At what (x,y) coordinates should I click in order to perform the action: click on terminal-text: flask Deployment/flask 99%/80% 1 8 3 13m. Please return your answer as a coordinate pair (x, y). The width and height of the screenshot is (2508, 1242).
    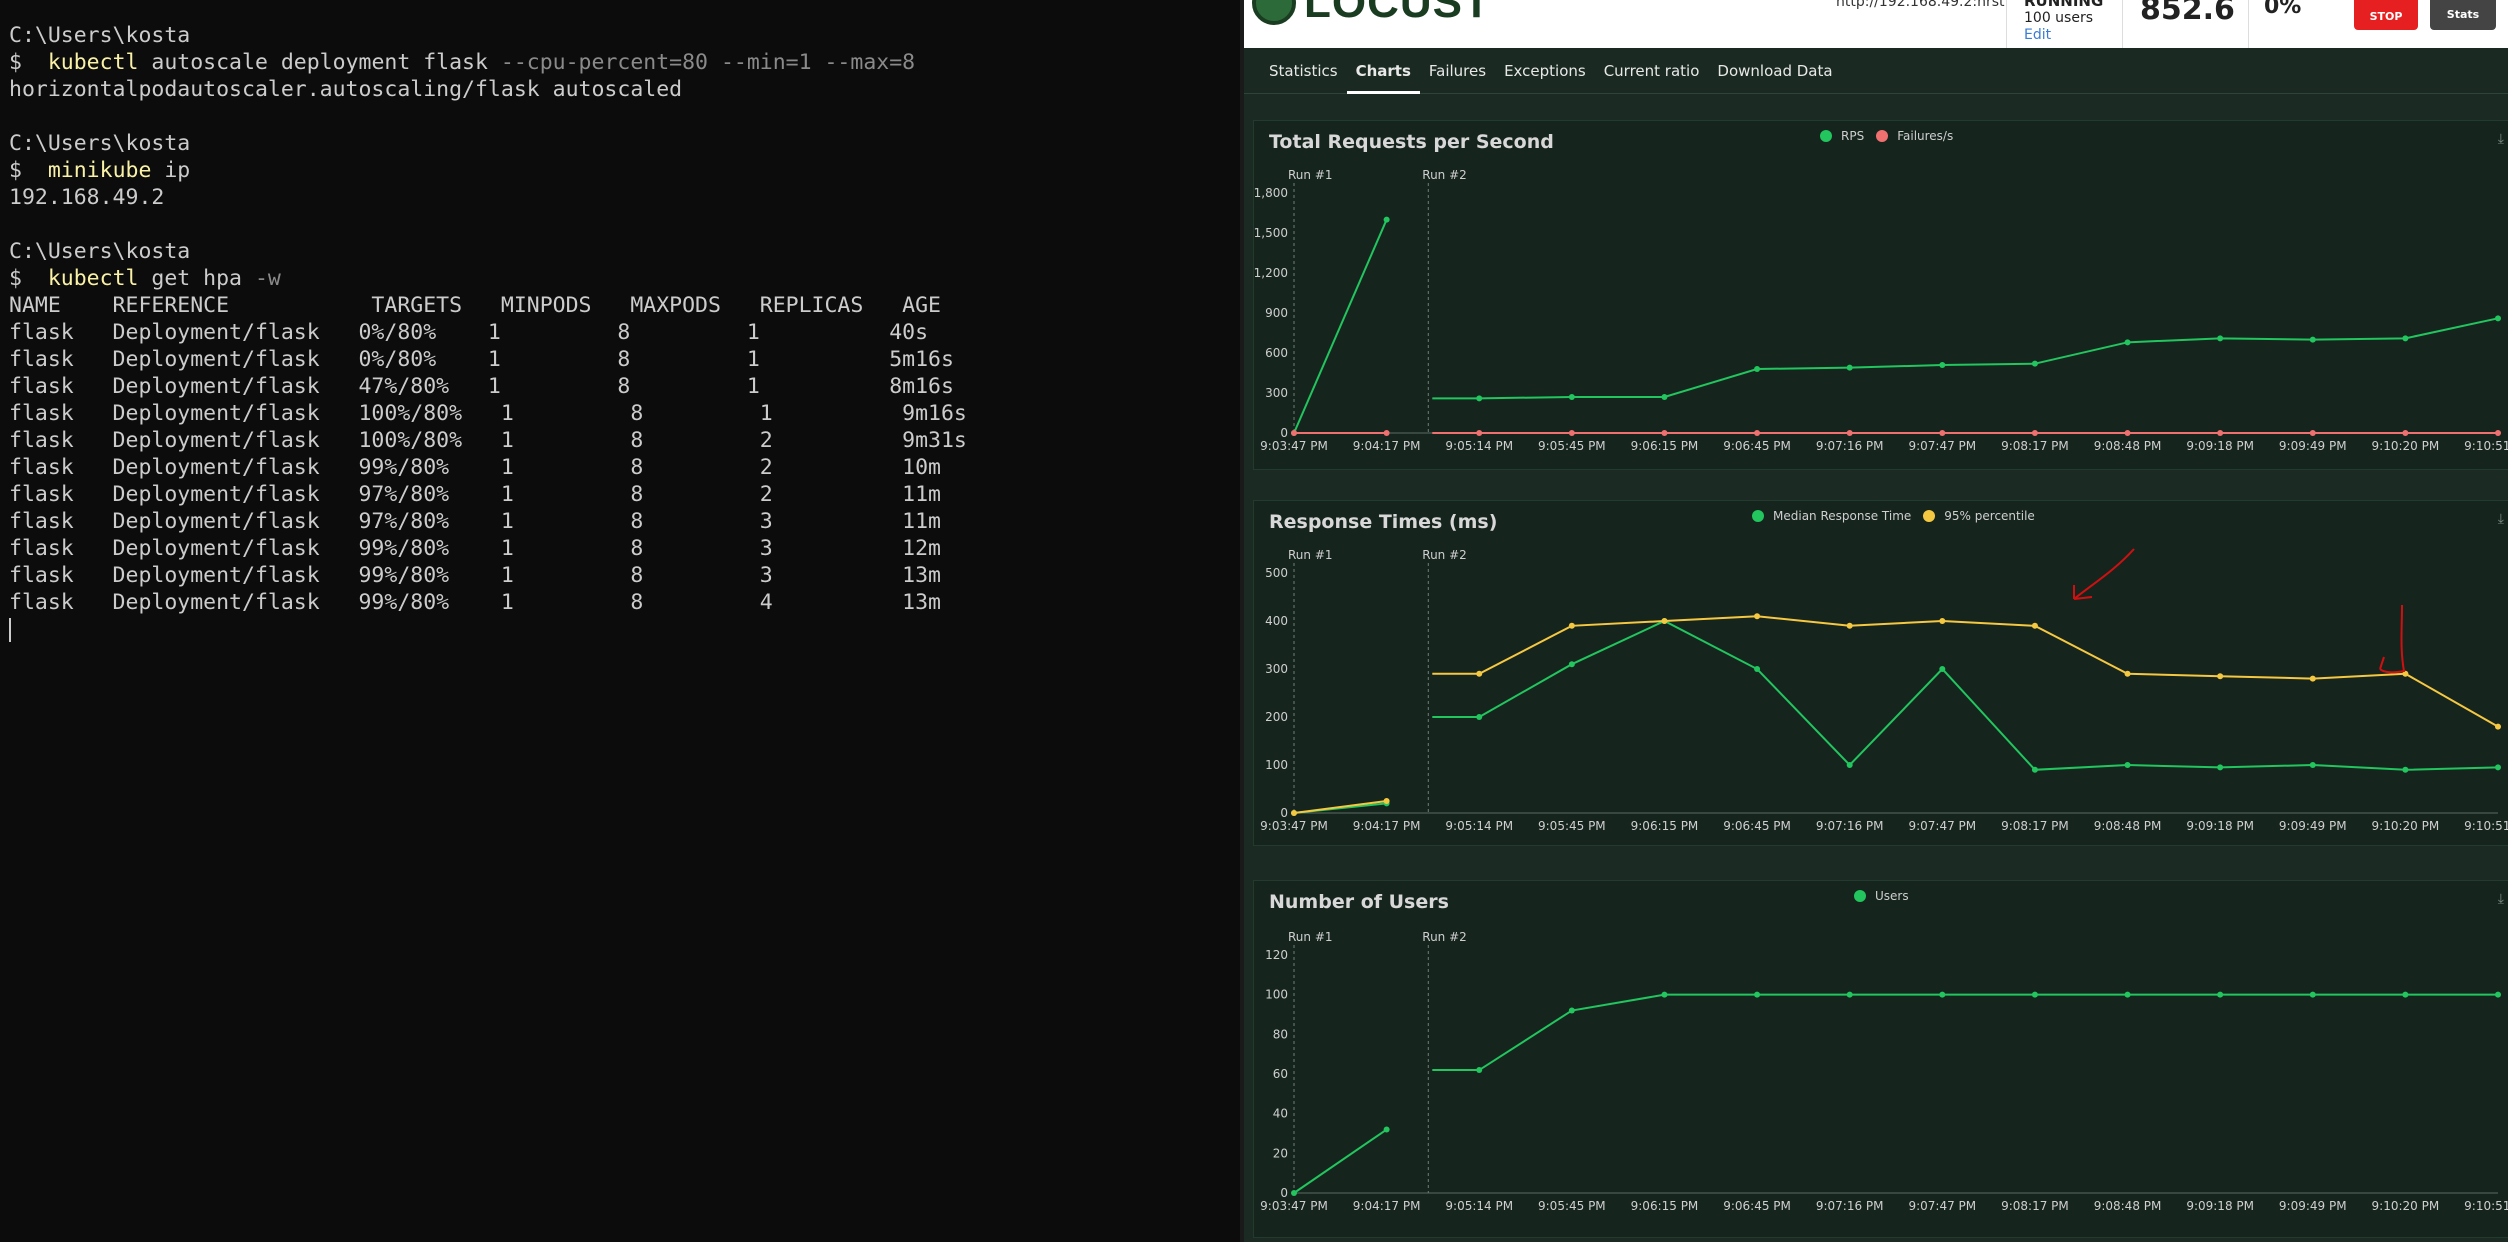
    Looking at the image, I should click on (475, 575).